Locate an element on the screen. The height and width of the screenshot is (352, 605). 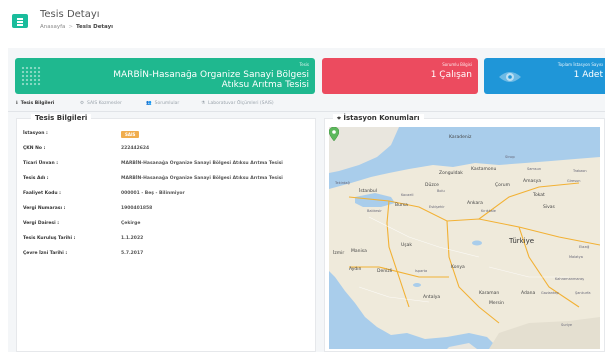
map-label: Kırıkkale is located at coordinates (488, 211).